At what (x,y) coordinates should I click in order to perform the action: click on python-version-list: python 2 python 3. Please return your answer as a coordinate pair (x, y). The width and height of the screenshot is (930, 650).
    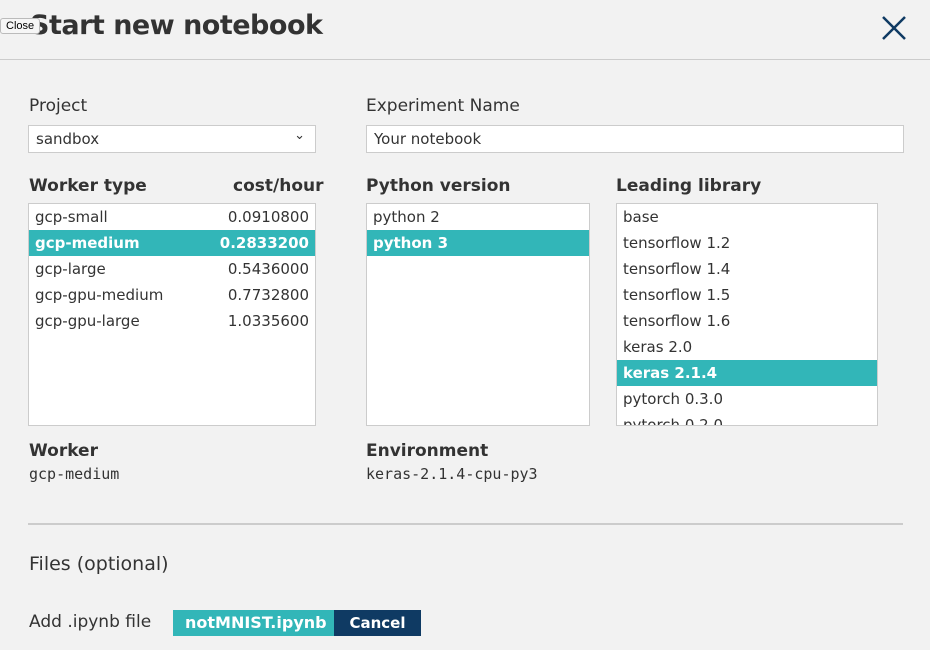
    Looking at the image, I should click on (478, 314).